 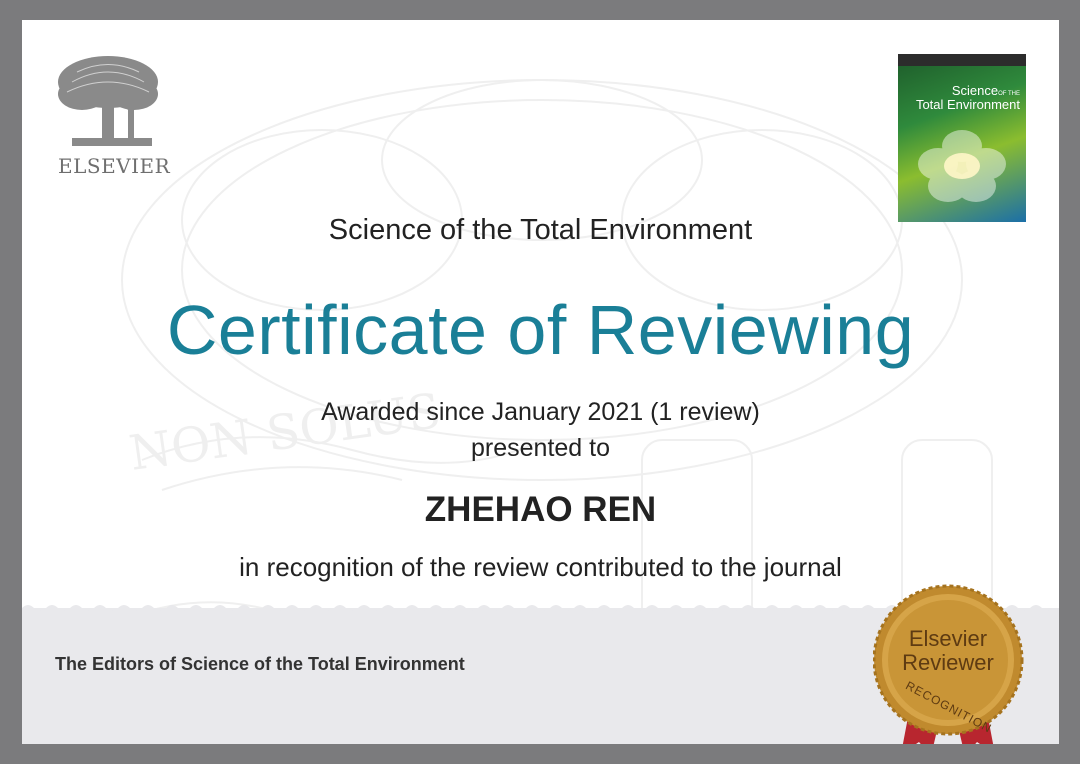 What do you see at coordinates (962, 166) in the screenshot?
I see `cover-flower-graphic` at bounding box center [962, 166].